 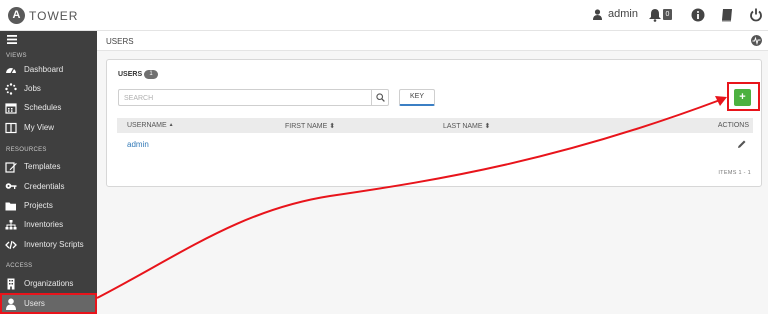 What do you see at coordinates (667, 14) in the screenshot?
I see `notification-count: 0` at bounding box center [667, 14].